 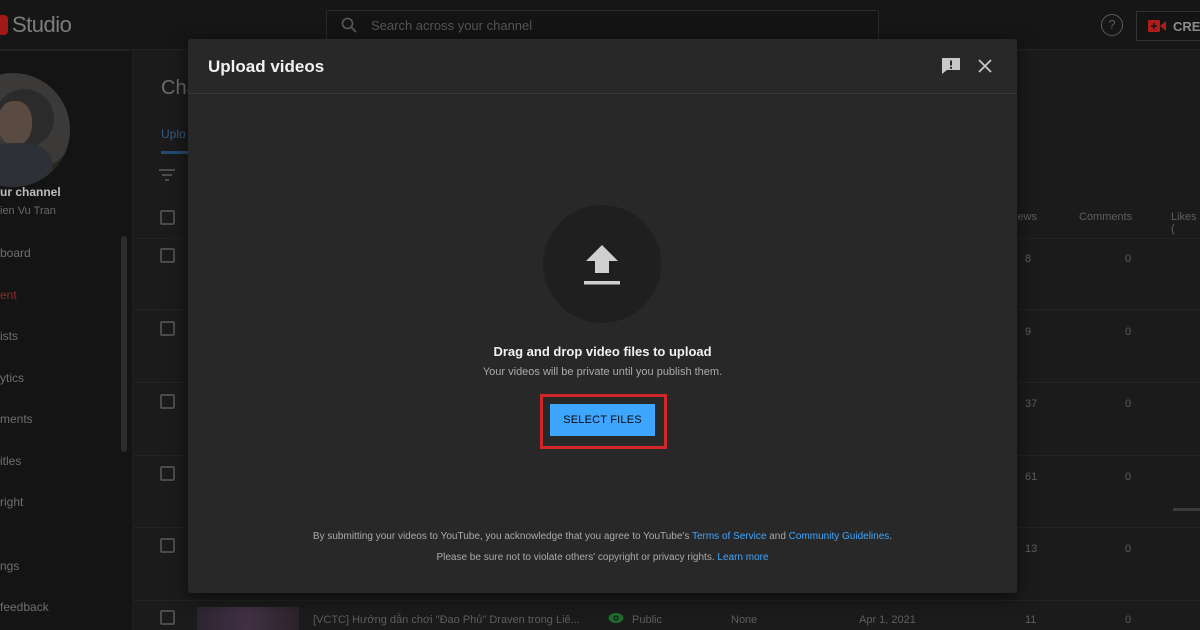 I want to click on search-input, so click(x=611, y=25).